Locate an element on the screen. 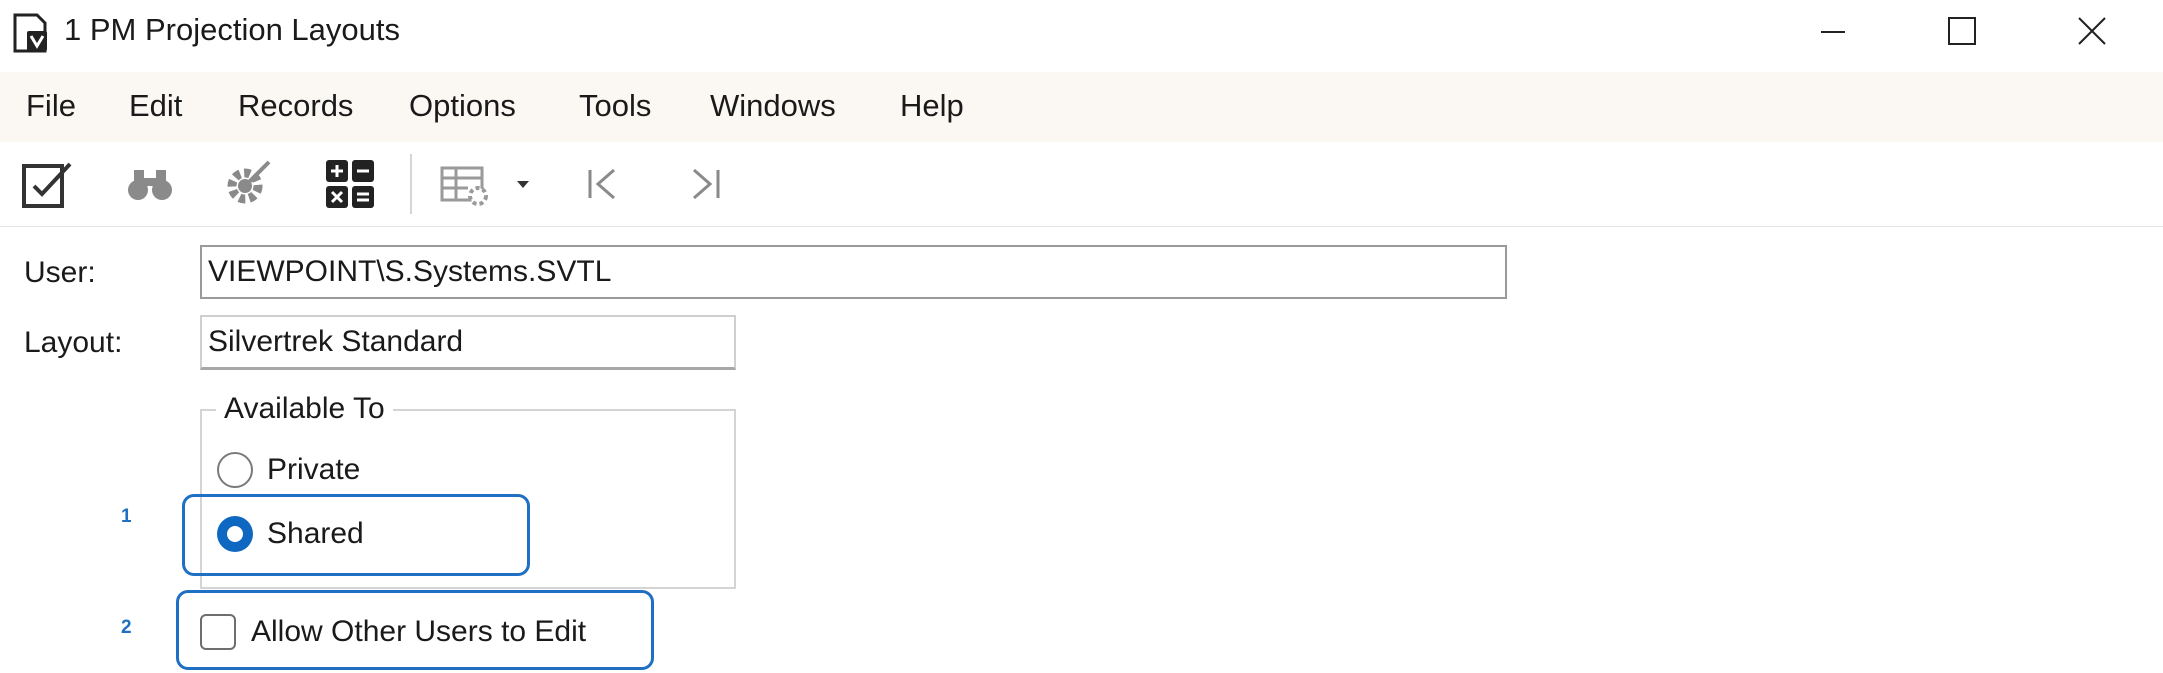 This screenshot has height=673, width=2163. menu-windows: Windows is located at coordinates (773, 106).